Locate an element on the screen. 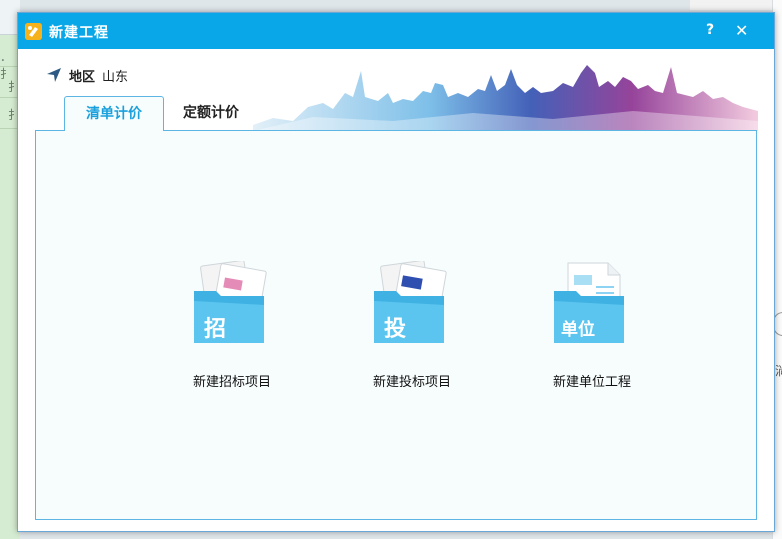 This screenshot has height=539, width=782. unit-icon-glyph: 单位 is located at coordinates (578, 330).